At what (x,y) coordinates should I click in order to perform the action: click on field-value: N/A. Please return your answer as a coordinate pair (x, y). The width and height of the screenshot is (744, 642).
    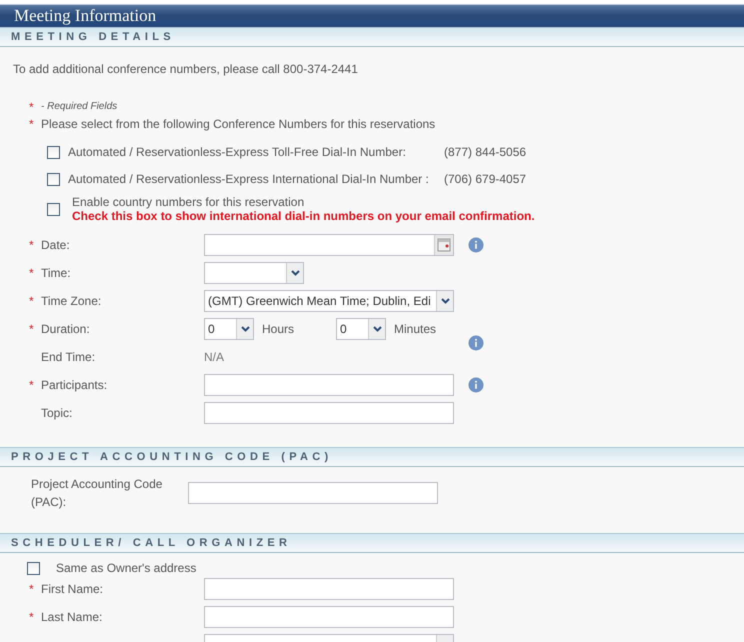
    Looking at the image, I should click on (214, 357).